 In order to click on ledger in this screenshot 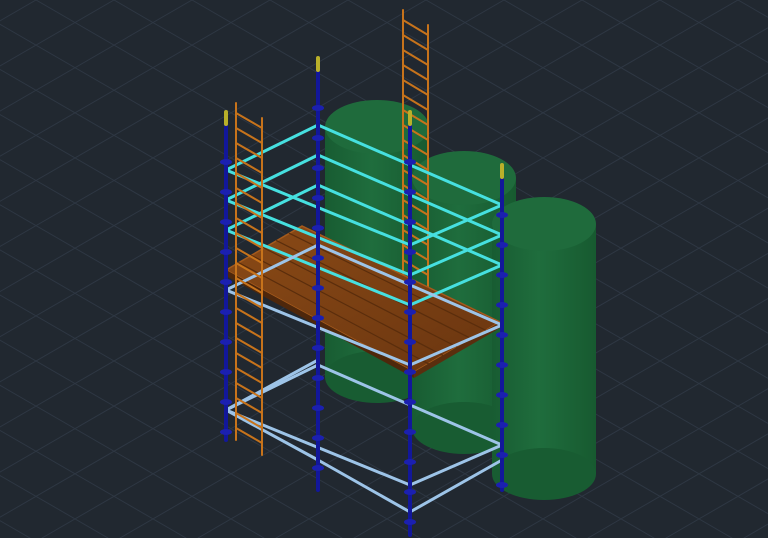, I will do `click(456, 486)`.